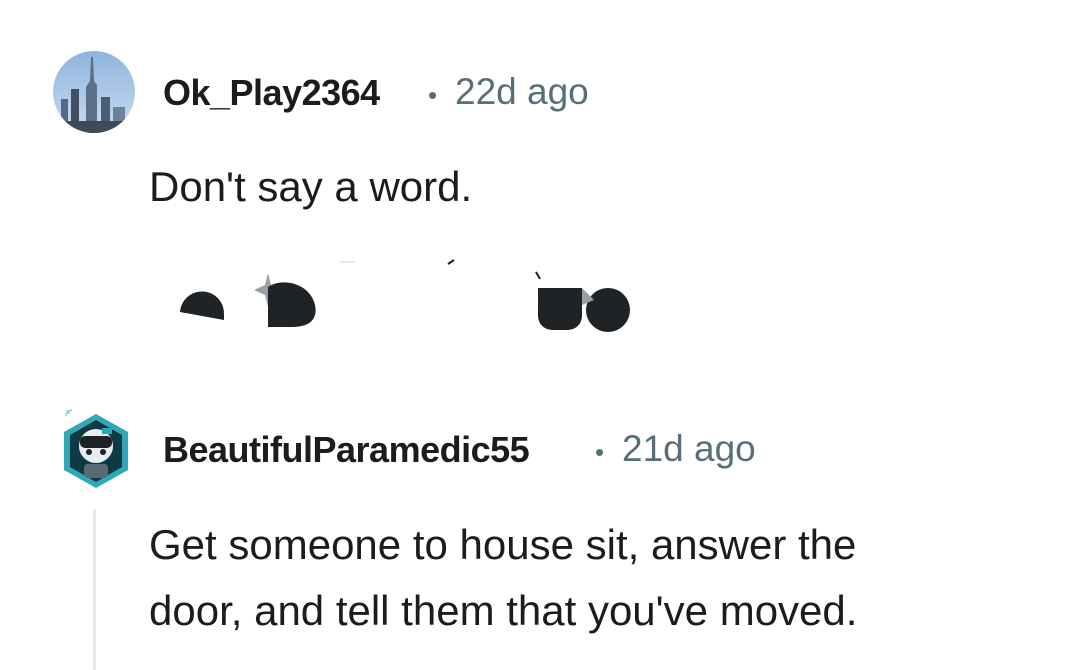 The width and height of the screenshot is (1080, 670). I want to click on embedded-media-fragment, so click(410, 297).